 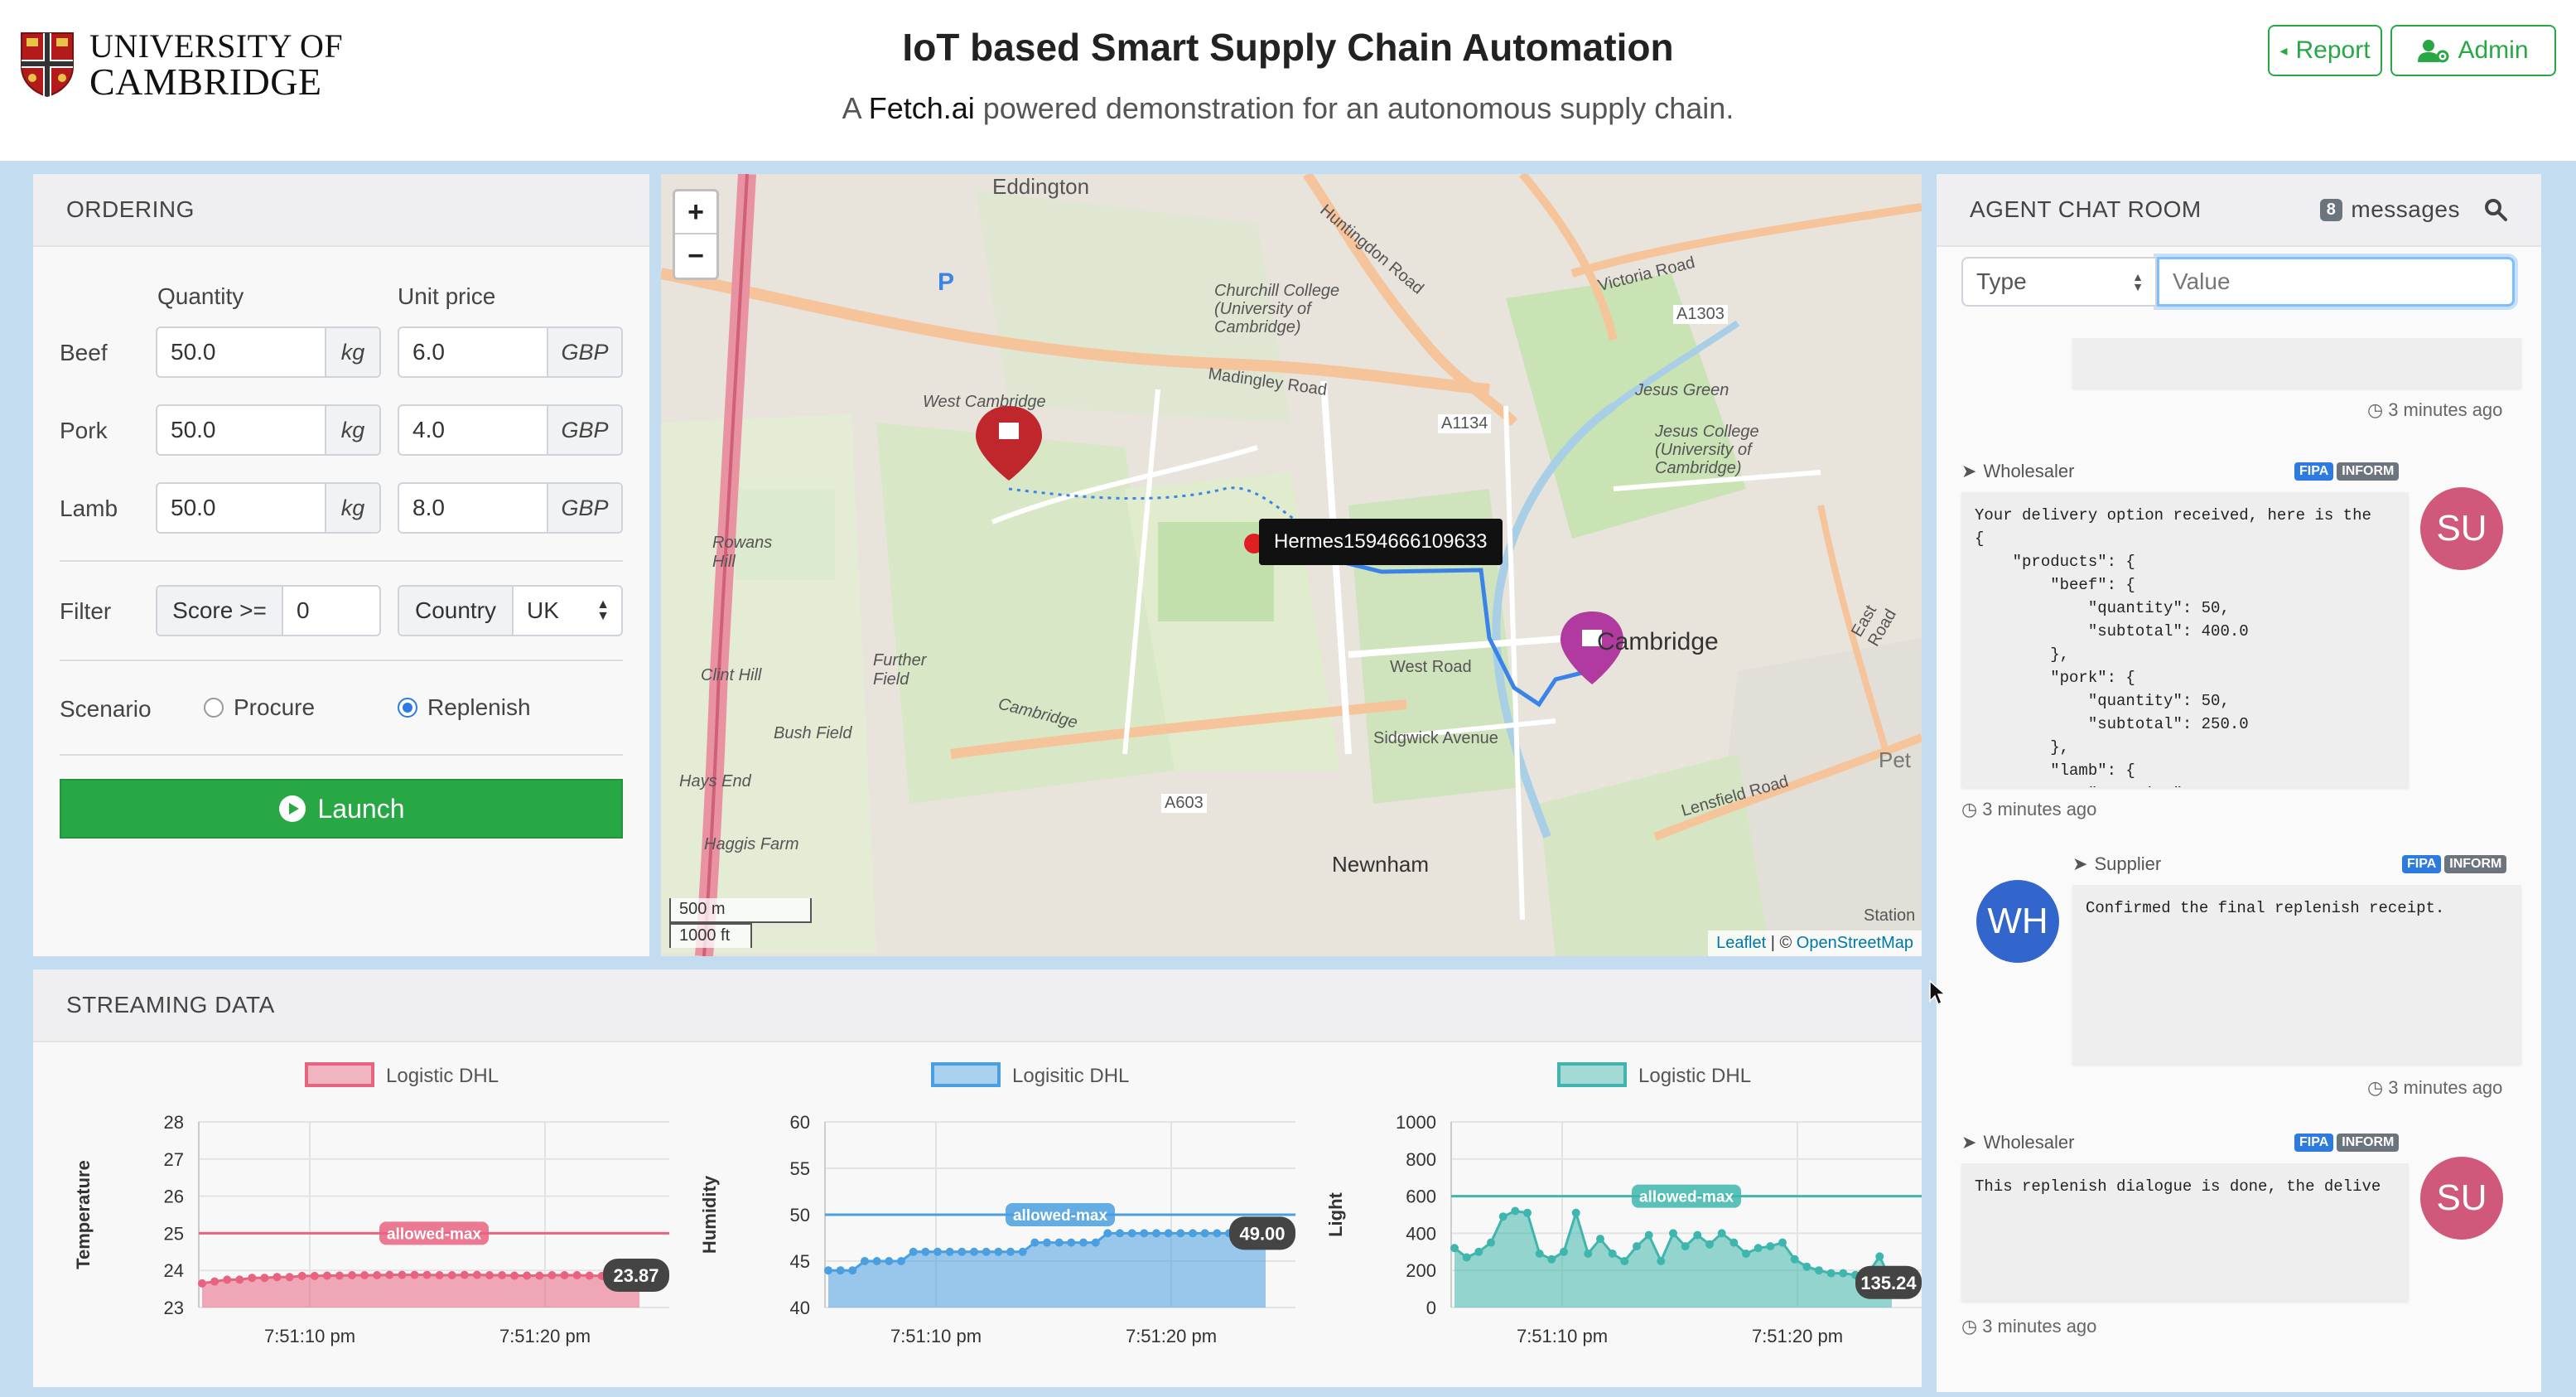 What do you see at coordinates (1889, 1283) in the screenshot?
I see `light-last-value-label: 135.24` at bounding box center [1889, 1283].